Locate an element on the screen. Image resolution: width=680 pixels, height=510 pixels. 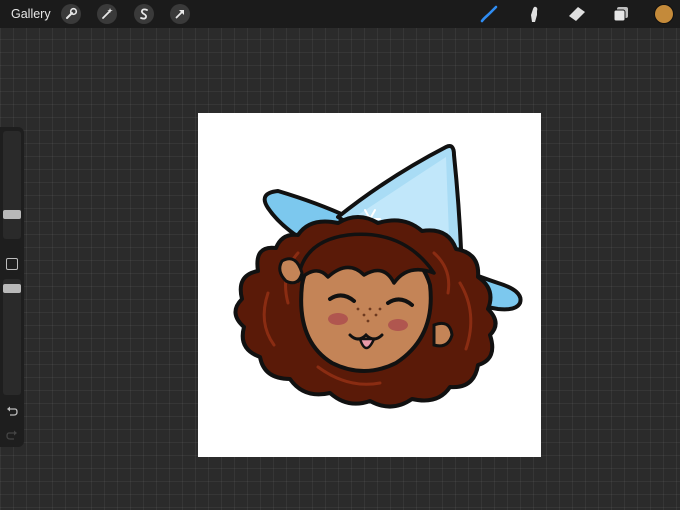
color-picker-button is located at coordinates (664, 14).